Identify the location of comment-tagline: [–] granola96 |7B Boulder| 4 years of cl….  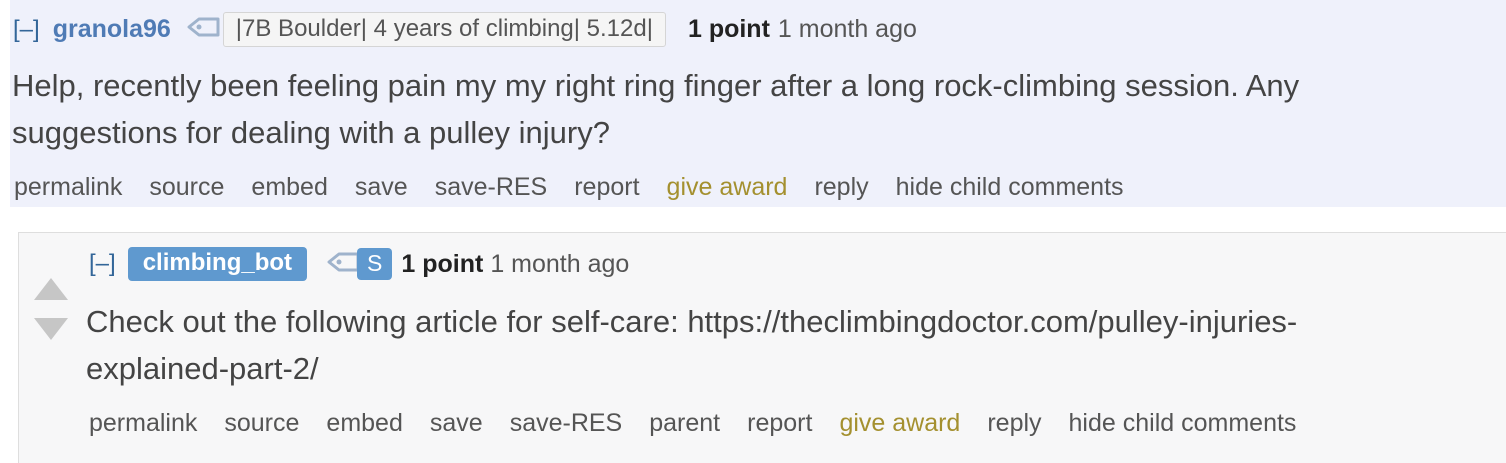
(465, 29).